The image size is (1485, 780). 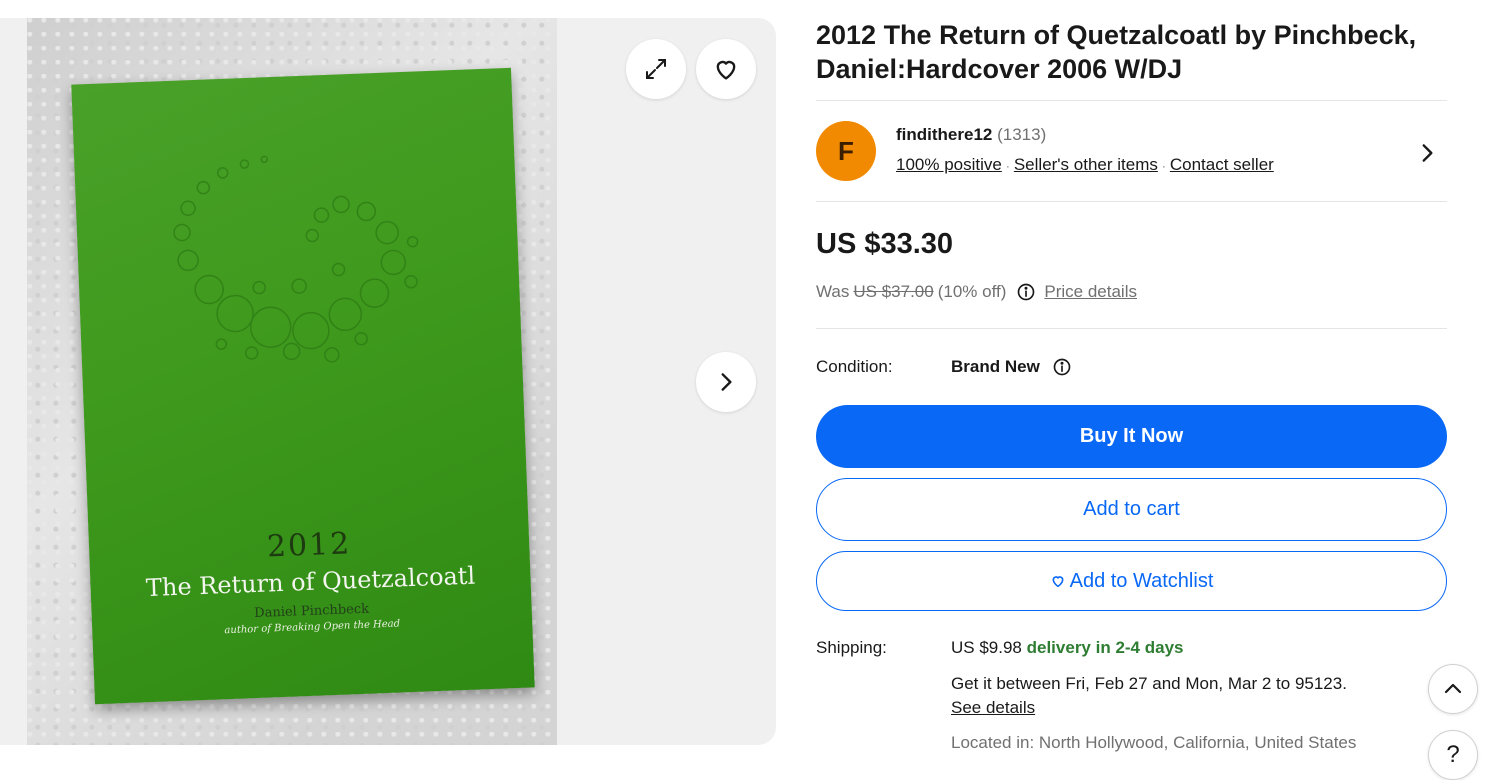 I want to click on scroll-to-top-button, so click(x=1453, y=689).